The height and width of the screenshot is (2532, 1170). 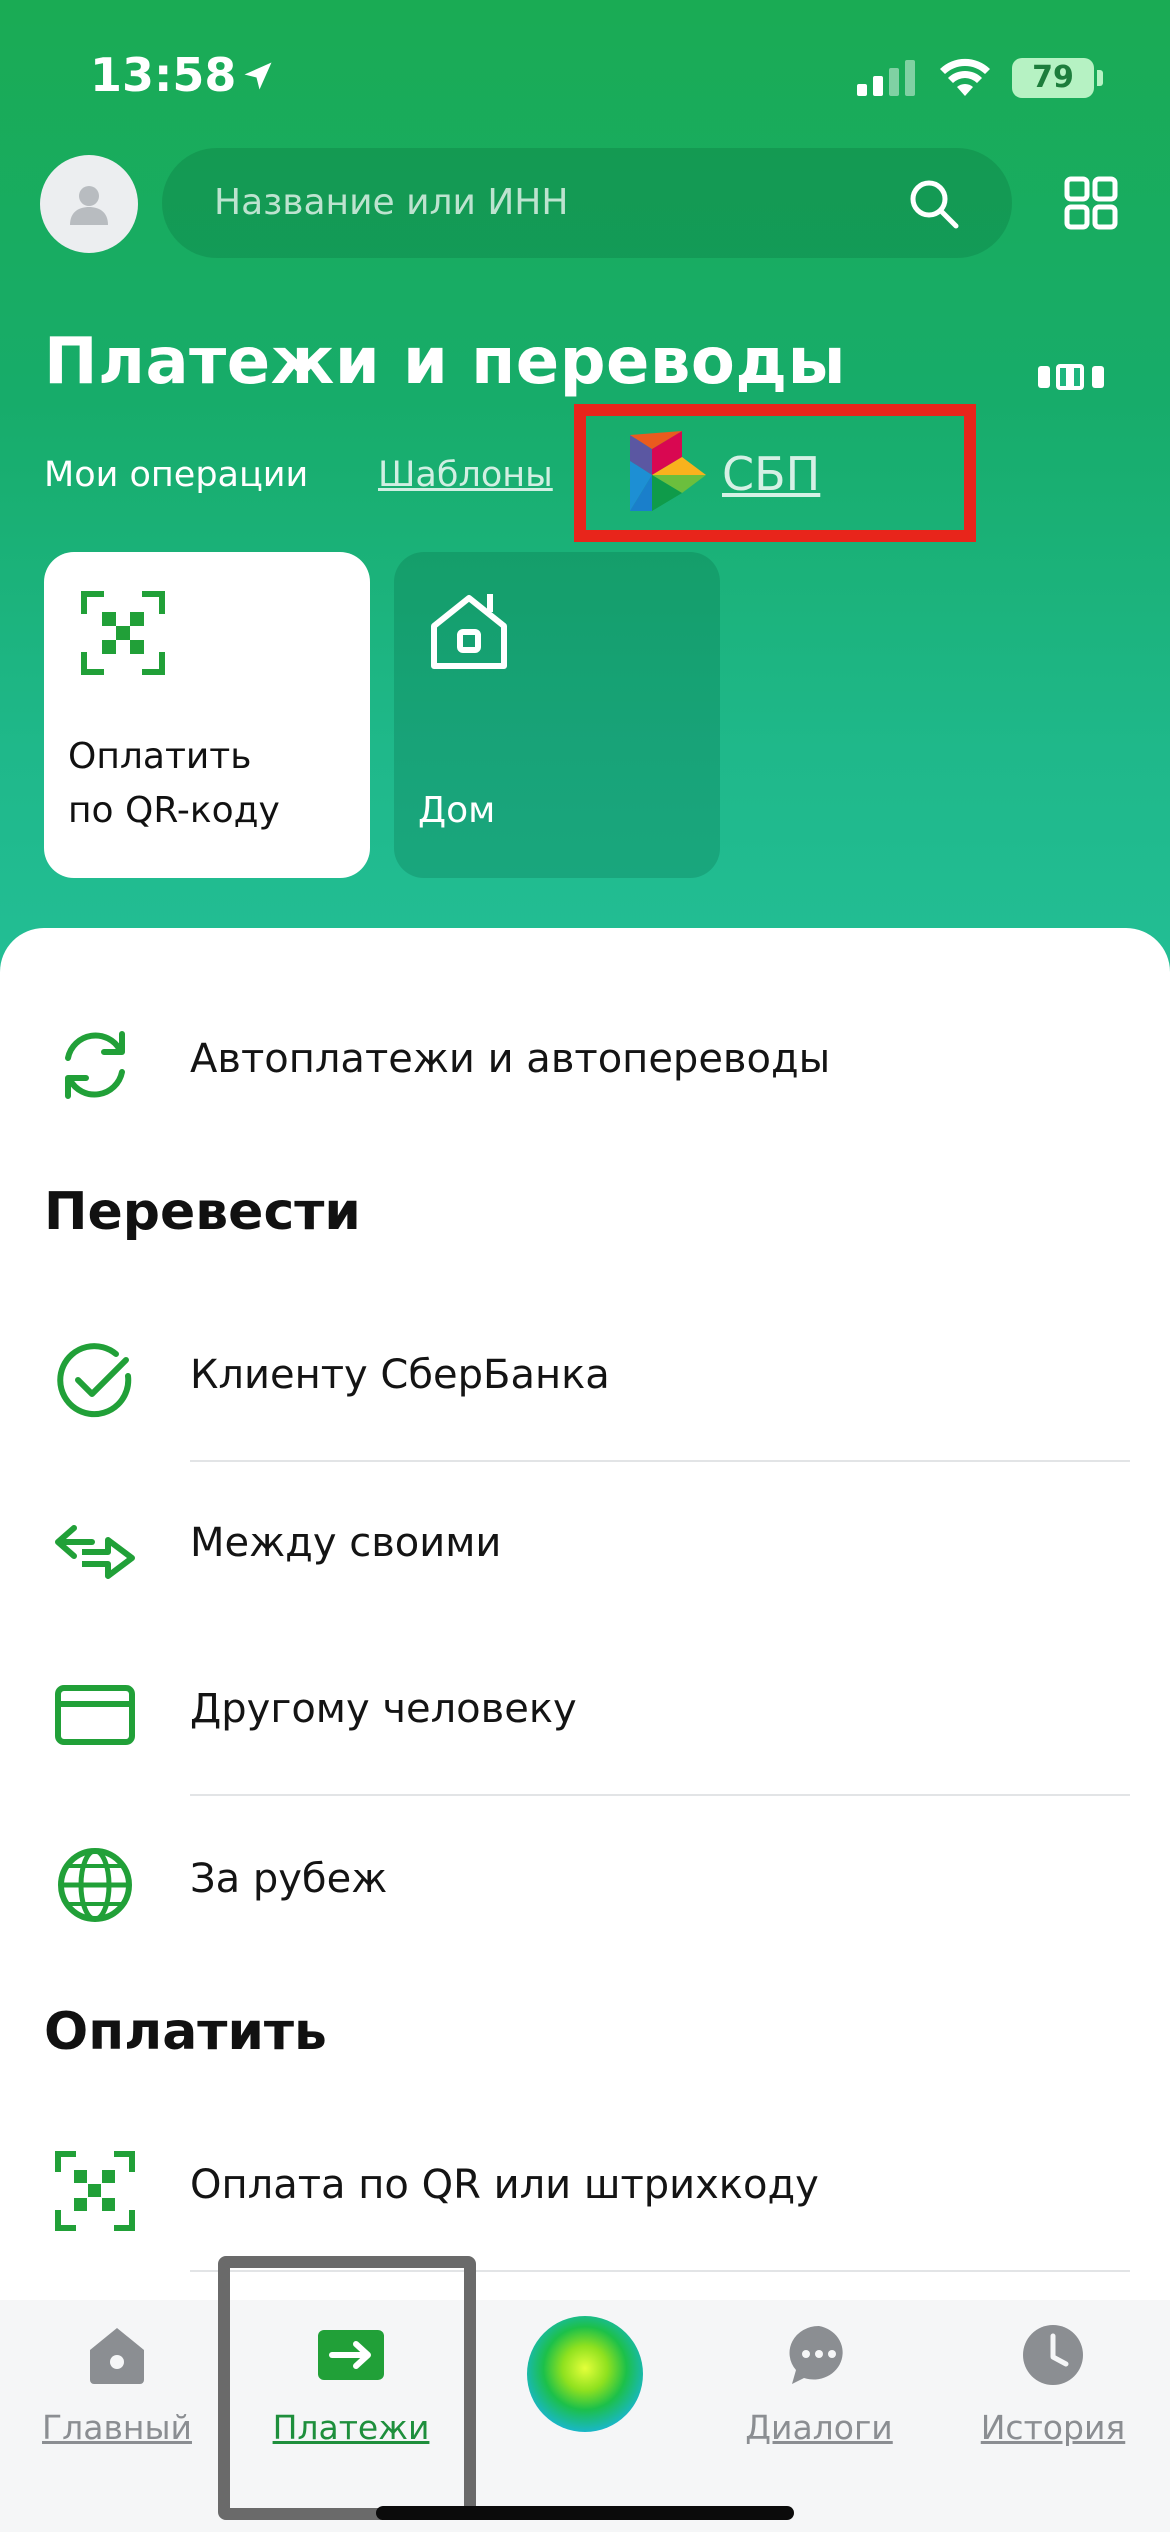 What do you see at coordinates (95, 1885) in the screenshot?
I see `globe-icon` at bounding box center [95, 1885].